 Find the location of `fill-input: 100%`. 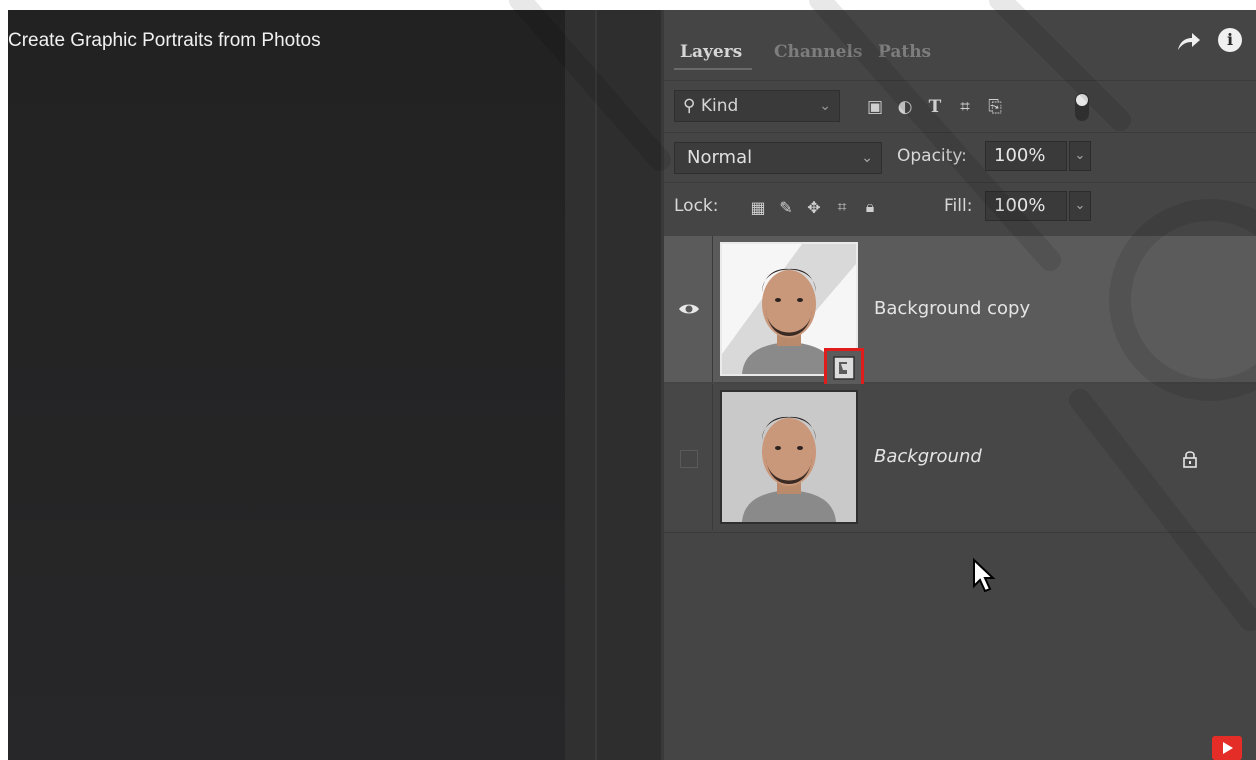

fill-input: 100% is located at coordinates (1026, 206).